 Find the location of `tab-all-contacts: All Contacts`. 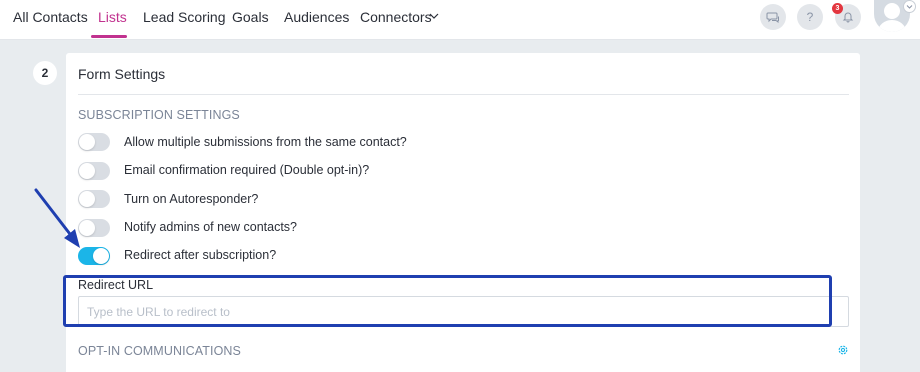

tab-all-contacts: All Contacts is located at coordinates (50, 20).